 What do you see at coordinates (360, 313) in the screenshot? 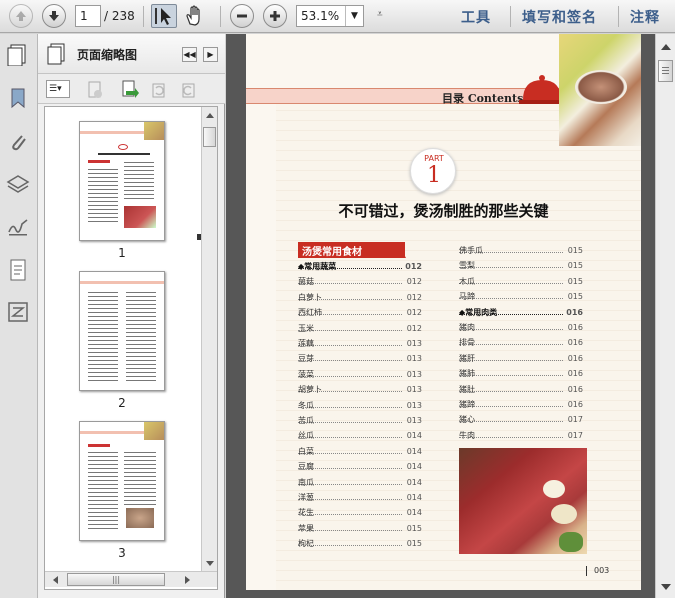
I see `contents-row: 西红柿 012` at bounding box center [360, 313].